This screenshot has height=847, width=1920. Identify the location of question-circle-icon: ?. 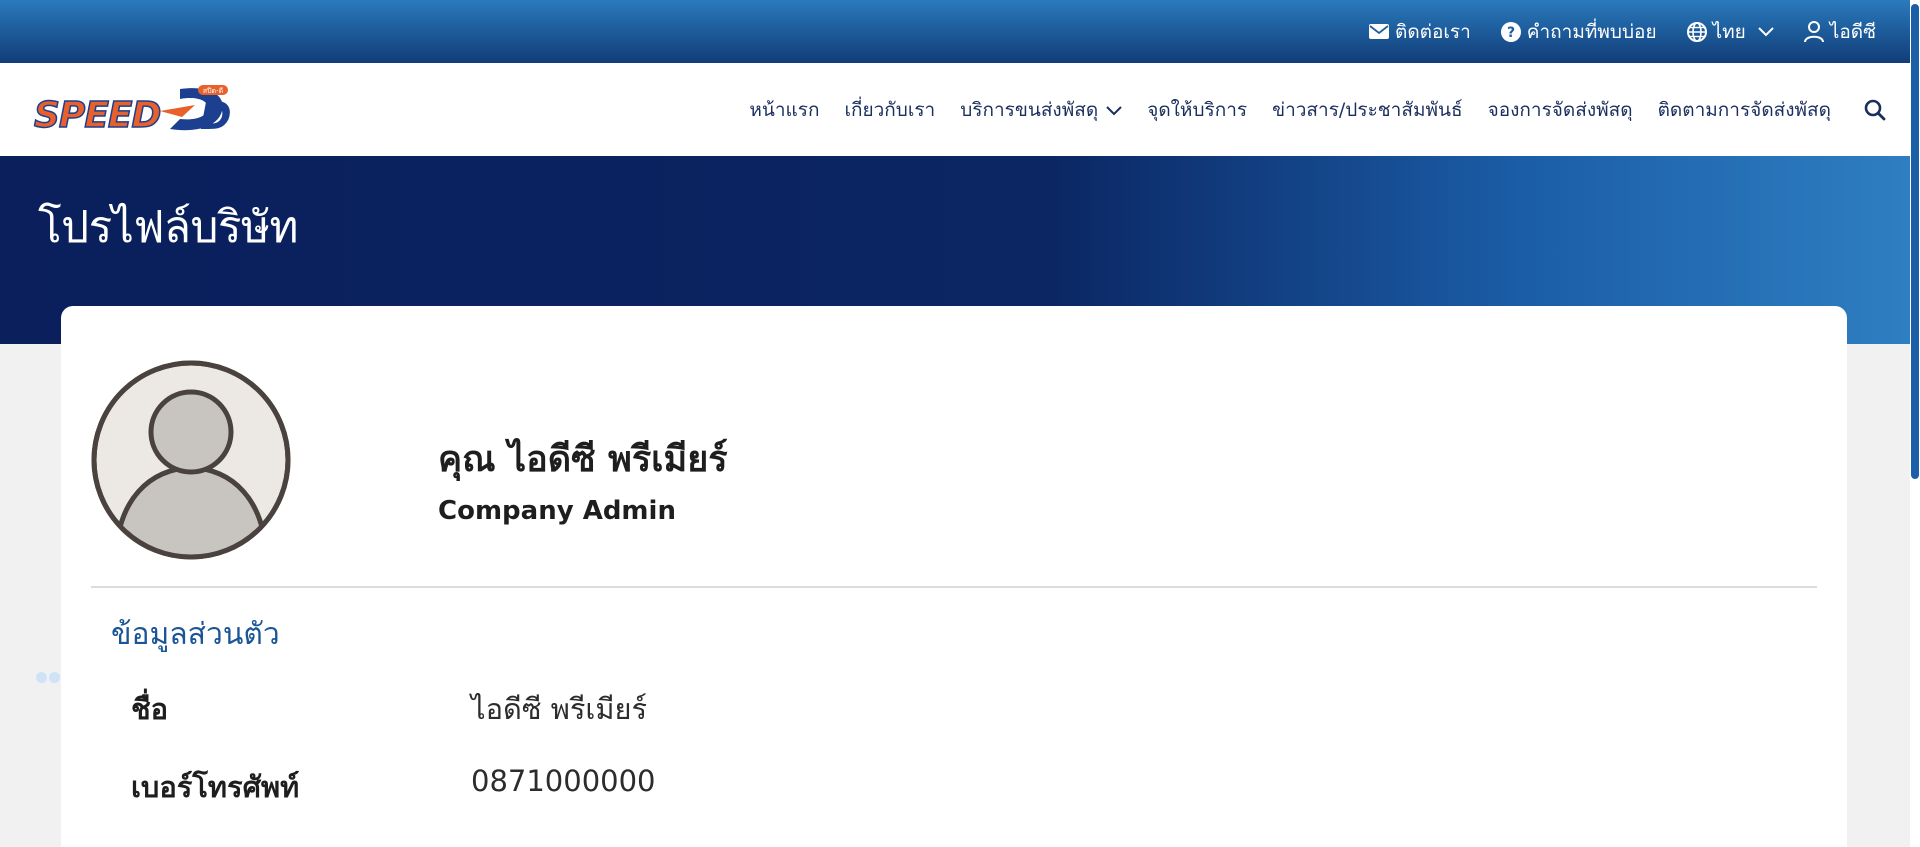
(1510, 31).